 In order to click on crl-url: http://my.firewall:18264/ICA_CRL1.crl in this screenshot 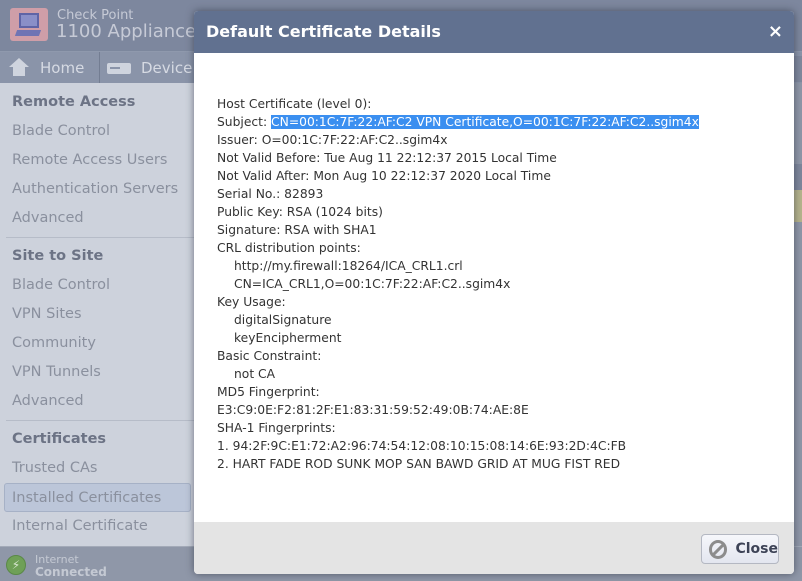, I will do `click(348, 266)`.